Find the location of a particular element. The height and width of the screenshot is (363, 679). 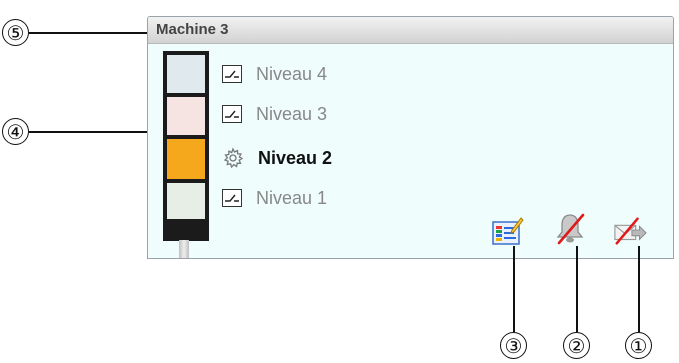

level-row-3: Niveau 3 is located at coordinates (274, 114).